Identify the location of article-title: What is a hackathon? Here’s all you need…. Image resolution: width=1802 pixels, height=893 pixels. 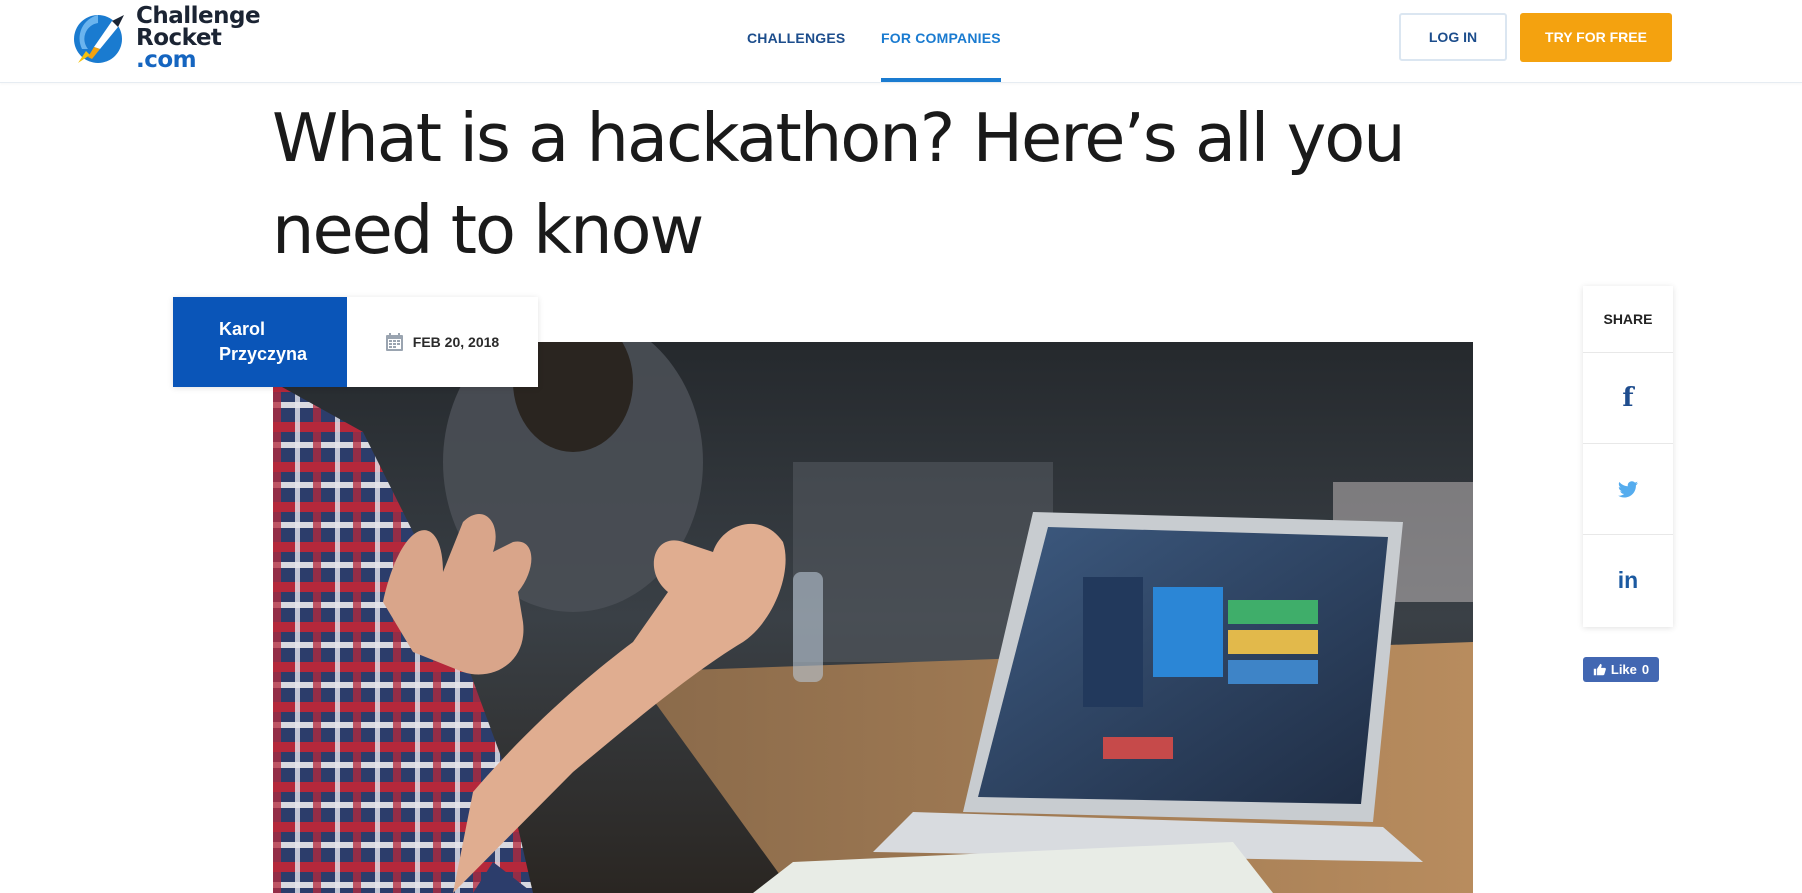
(839, 184).